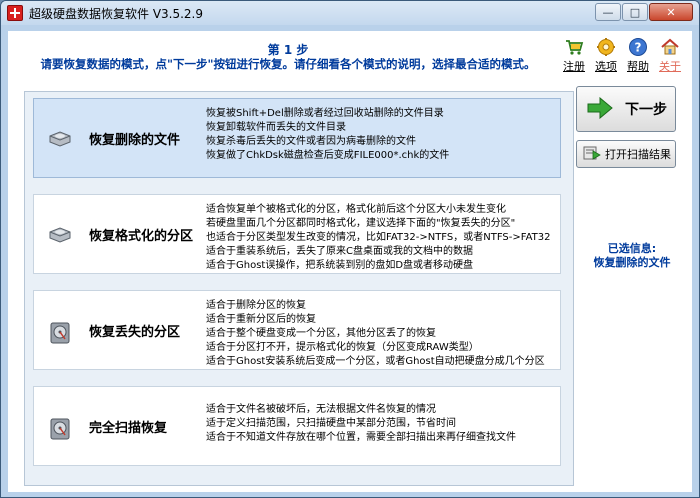  What do you see at coordinates (632, 248) in the screenshot?
I see `selected-info-title: 已选信息:` at bounding box center [632, 248].